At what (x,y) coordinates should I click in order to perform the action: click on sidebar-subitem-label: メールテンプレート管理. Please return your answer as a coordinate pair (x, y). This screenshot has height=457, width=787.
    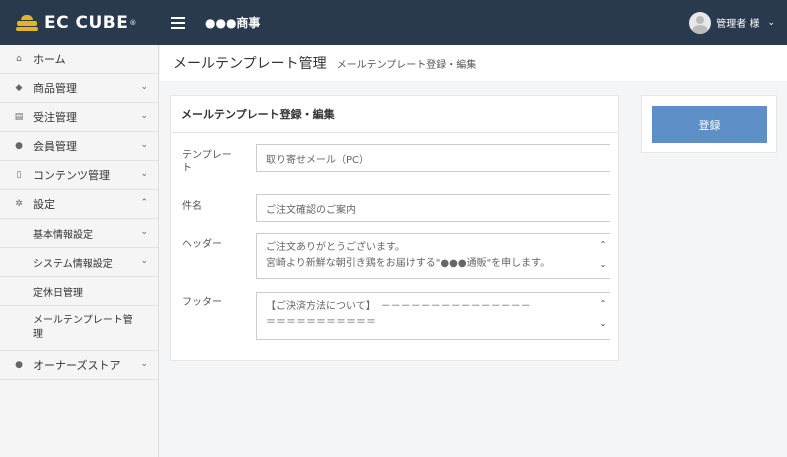
    Looking at the image, I should click on (83, 327).